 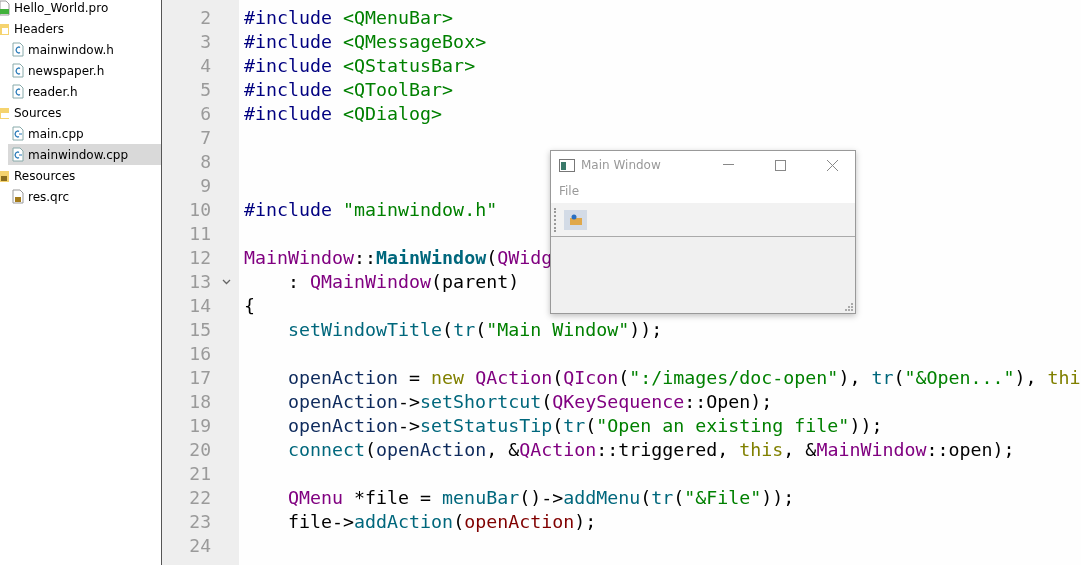 I want to click on line-number: 5, so click(x=205, y=90).